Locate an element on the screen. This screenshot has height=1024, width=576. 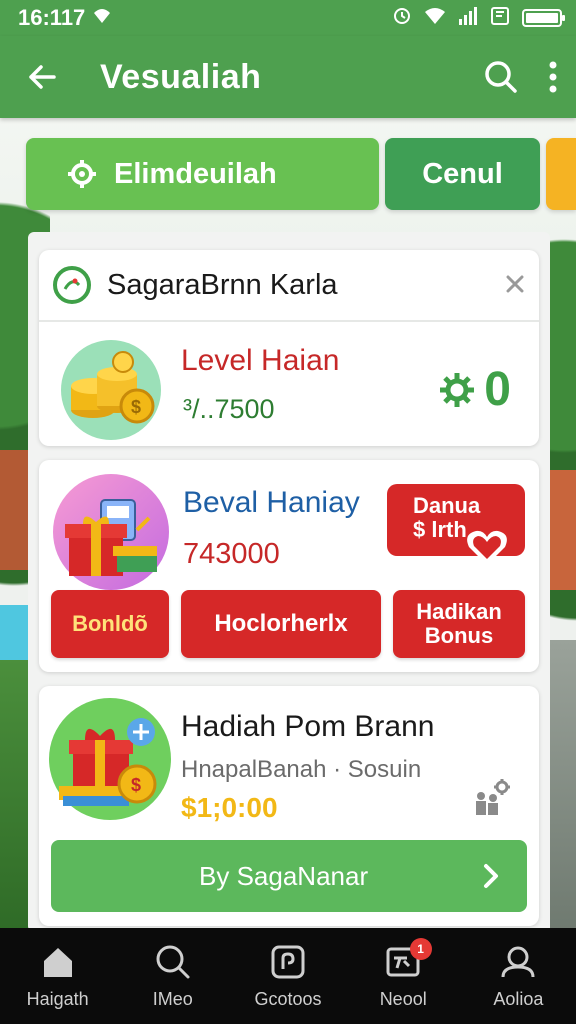
nav-label: IMeo is located at coordinates (172, 998).